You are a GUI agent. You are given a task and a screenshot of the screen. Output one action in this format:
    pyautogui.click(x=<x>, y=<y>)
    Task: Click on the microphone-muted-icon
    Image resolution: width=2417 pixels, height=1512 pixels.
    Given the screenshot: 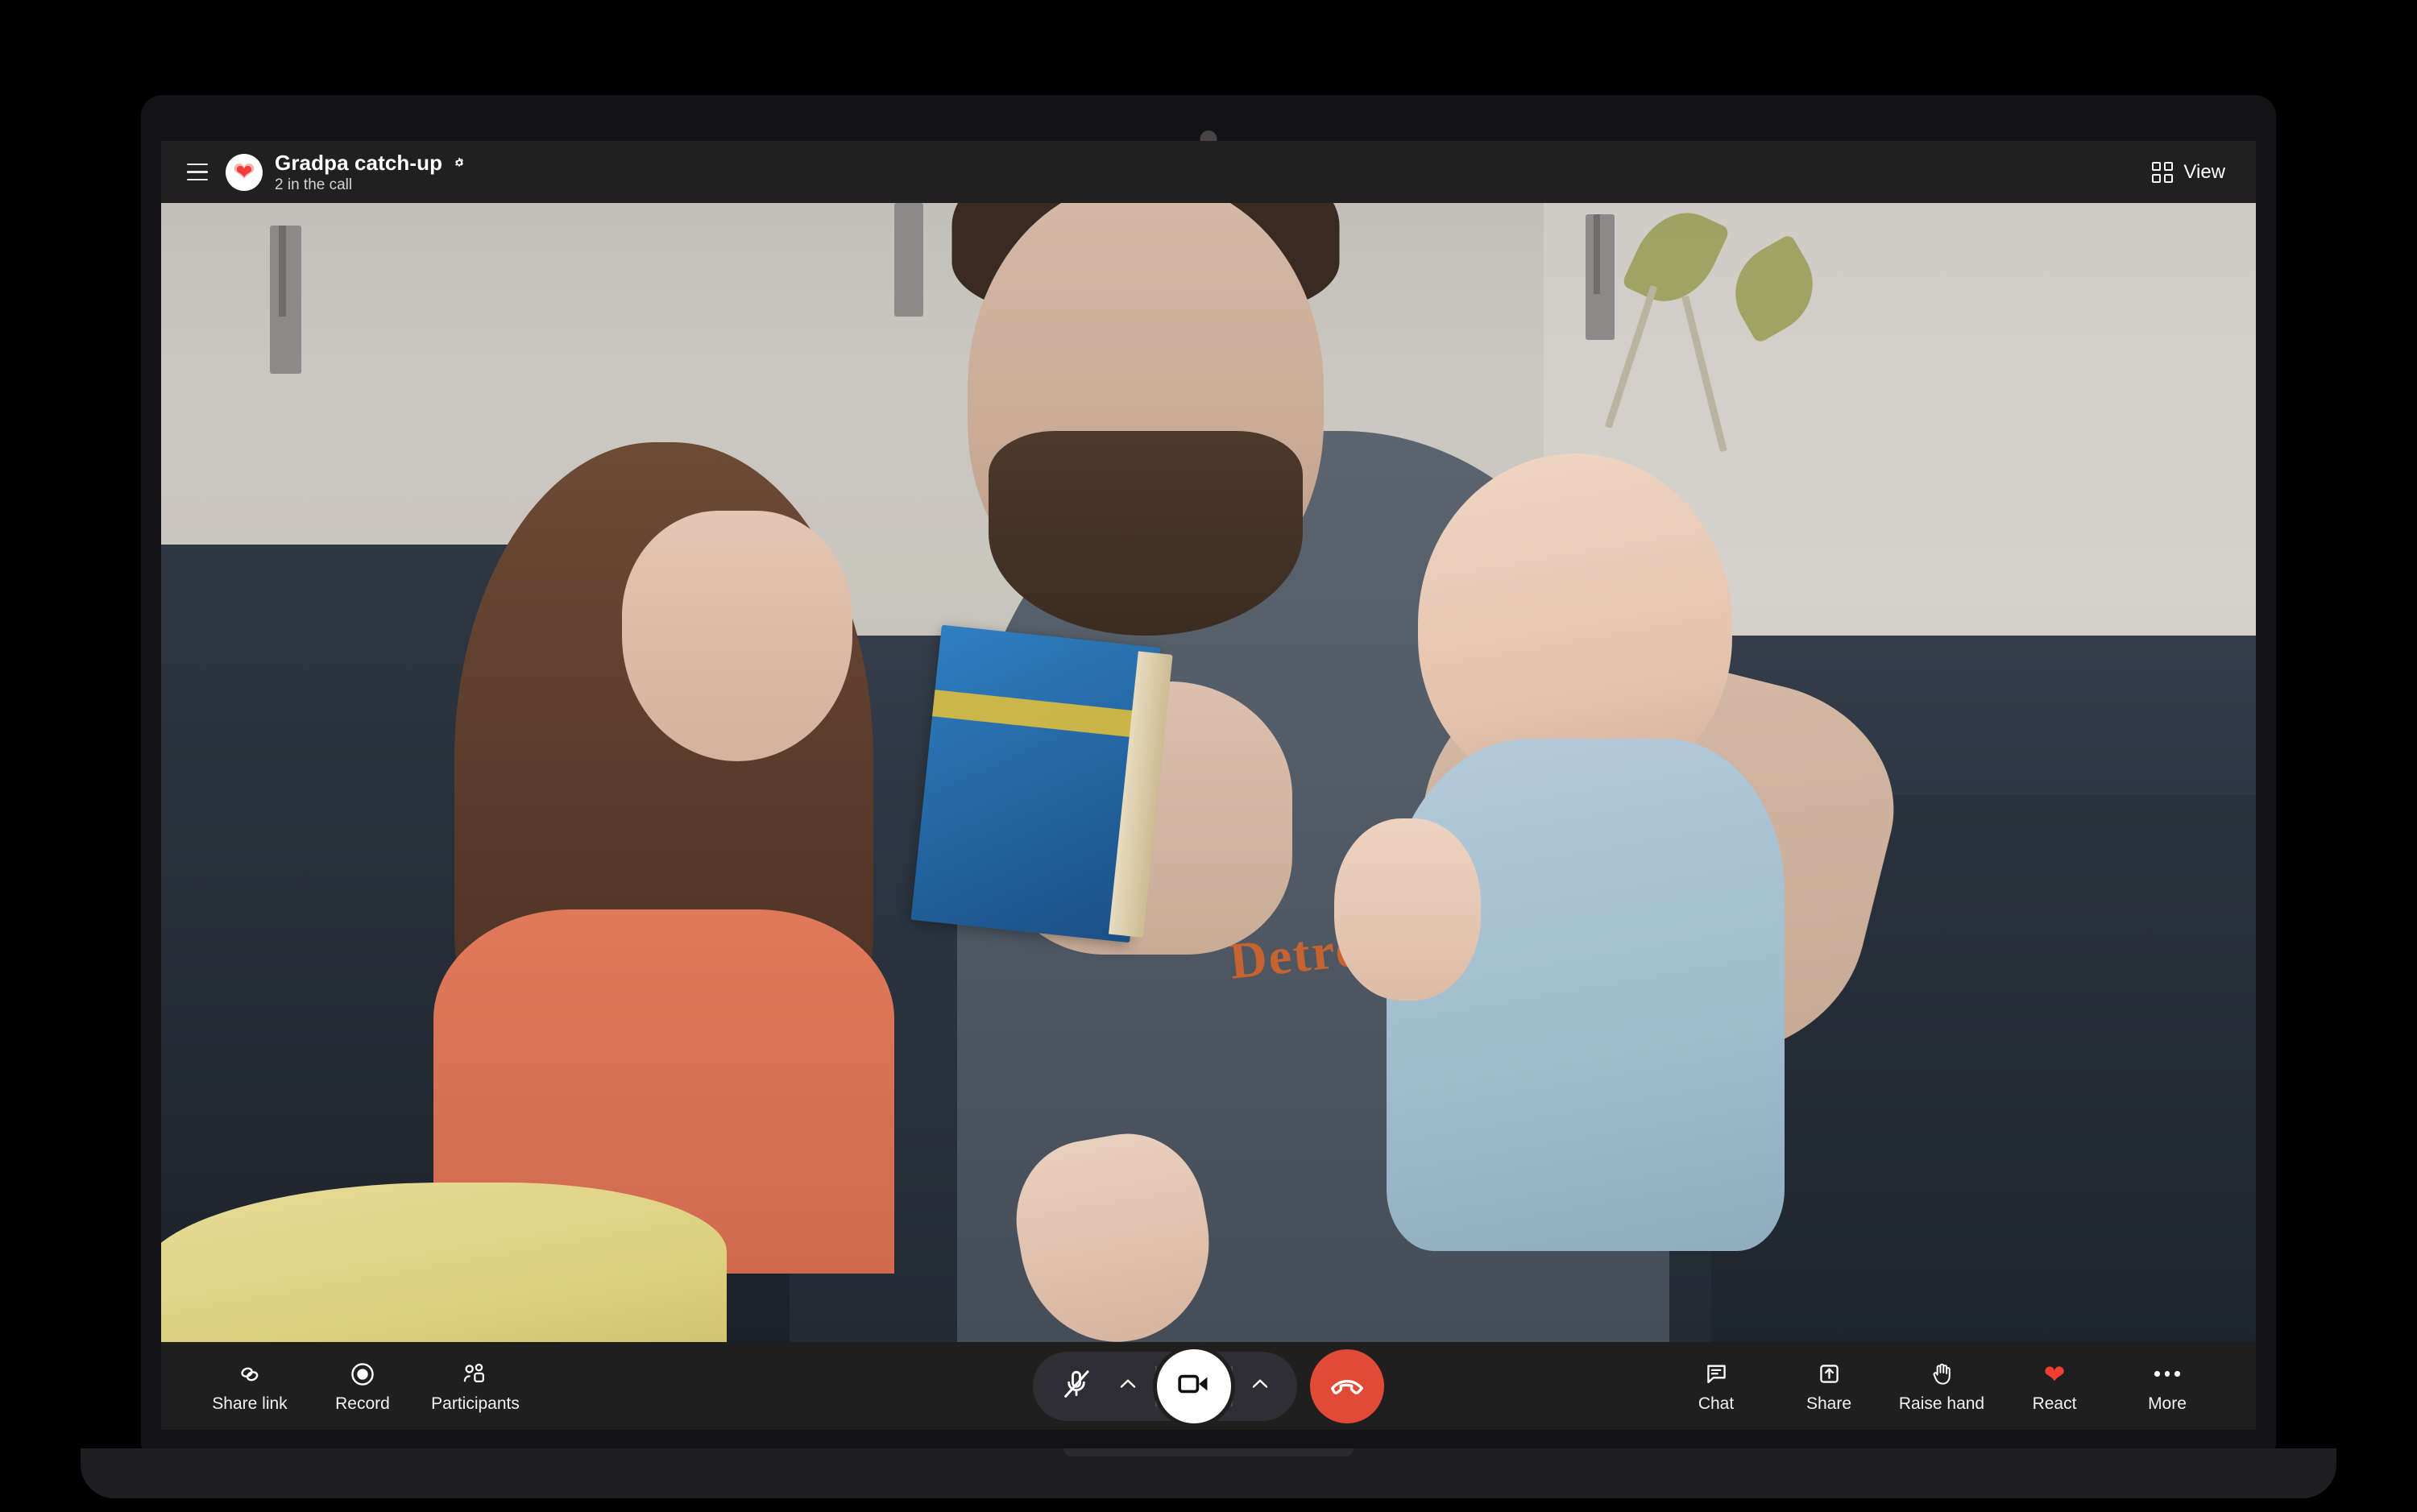 What is the action you would take?
    pyautogui.click(x=1076, y=1386)
    